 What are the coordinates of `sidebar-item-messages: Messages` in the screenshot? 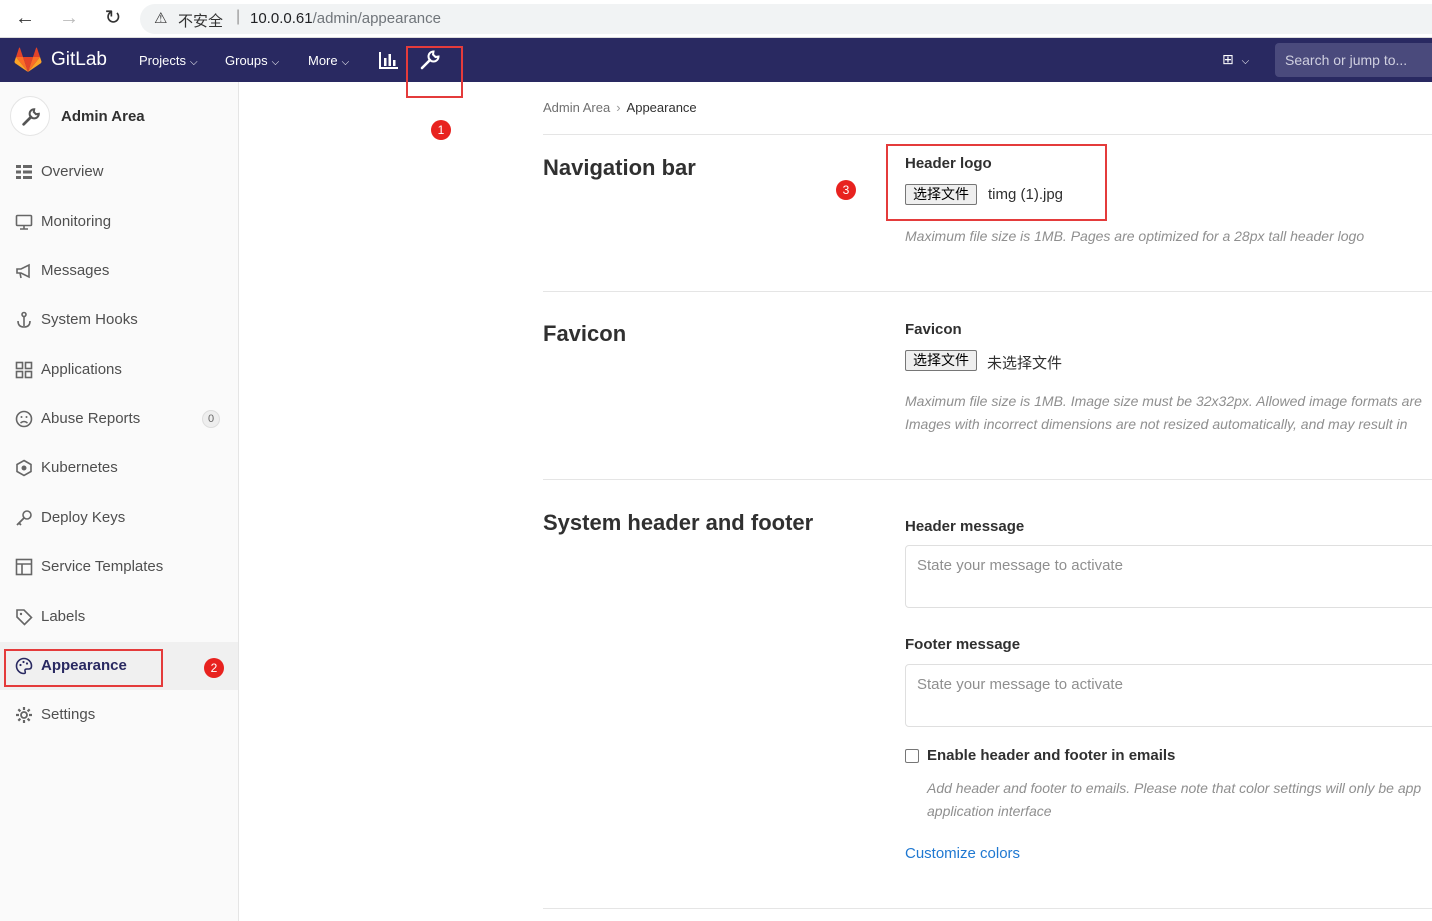 It's located at (119, 271).